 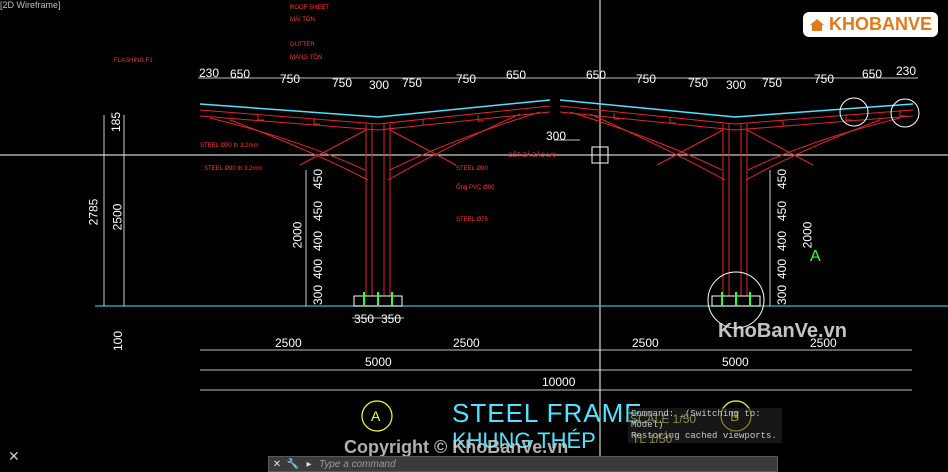 What do you see at coordinates (817, 25) in the screenshot?
I see `house-icon` at bounding box center [817, 25].